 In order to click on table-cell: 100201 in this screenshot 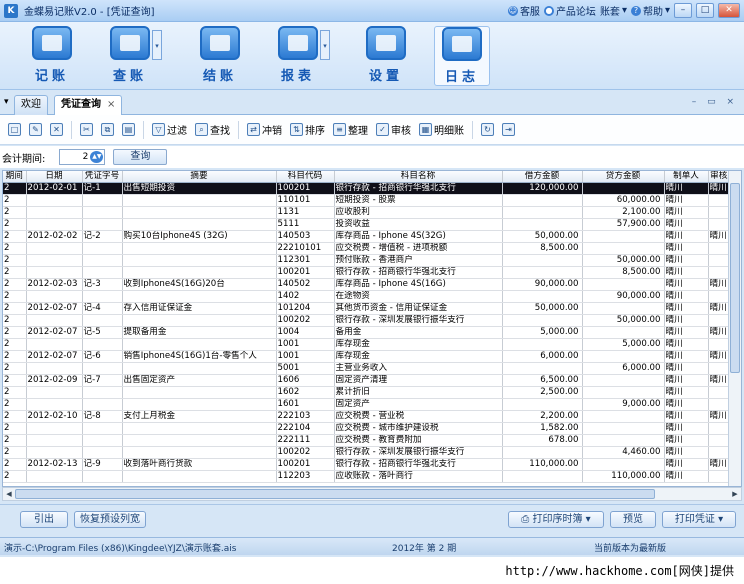, I will do `click(305, 189)`.